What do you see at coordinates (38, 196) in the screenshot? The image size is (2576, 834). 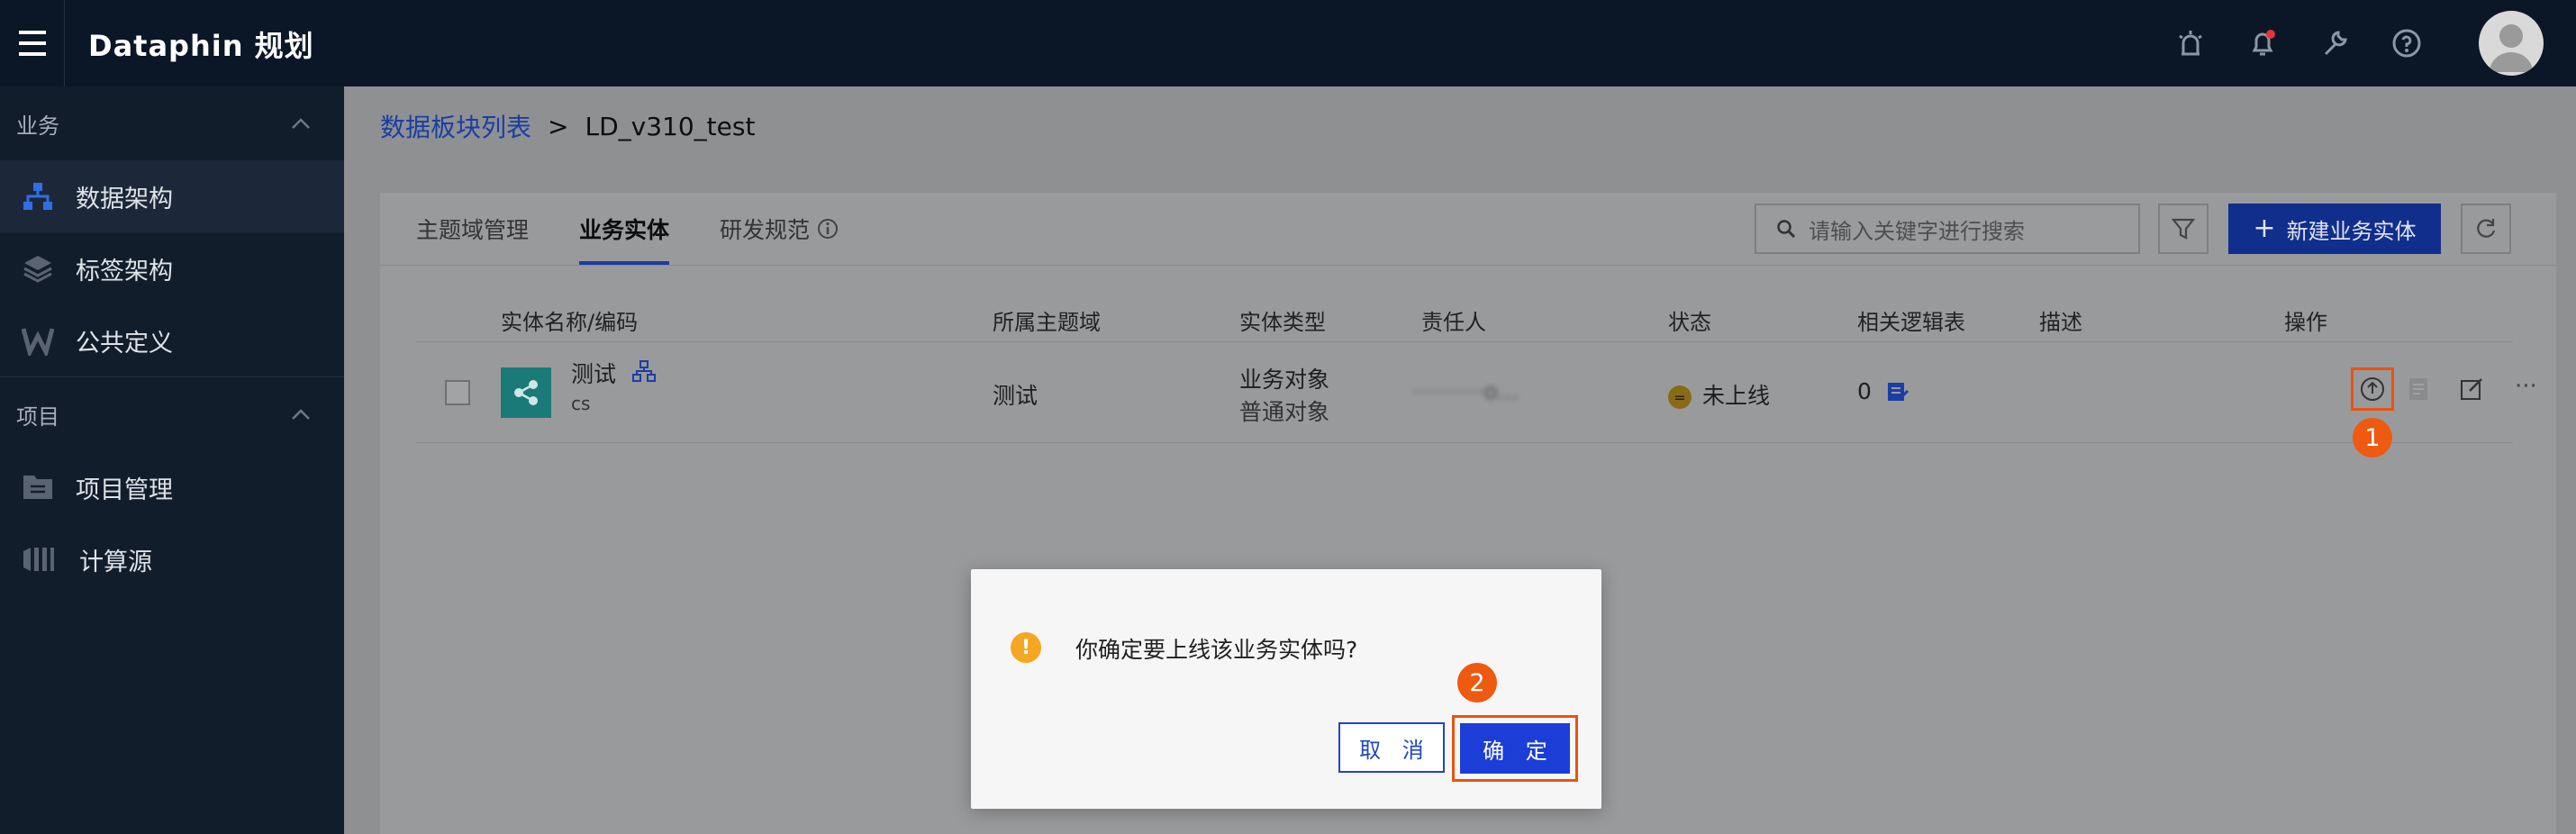 I see `hierarchy-icon` at bounding box center [38, 196].